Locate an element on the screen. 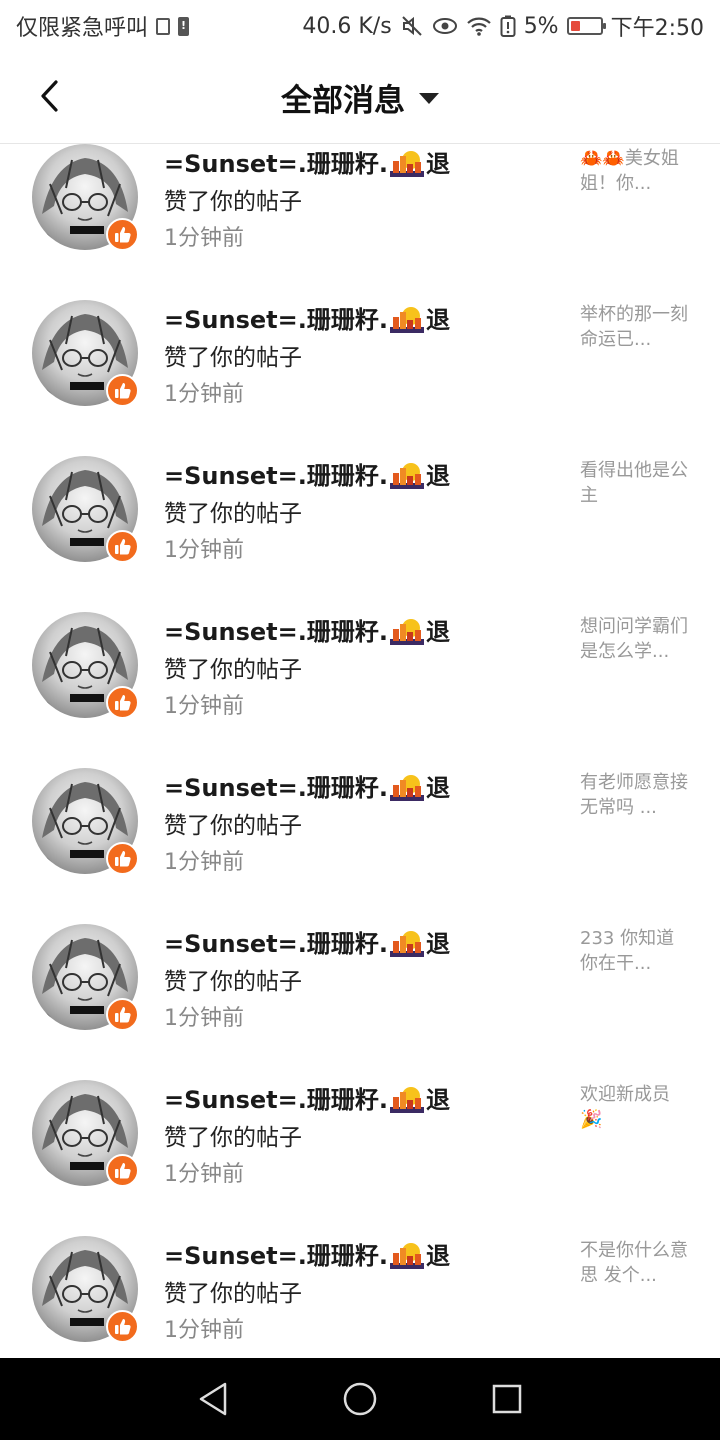 The height and width of the screenshot is (1440, 720). nav-back-button is located at coordinates (213, 1399).